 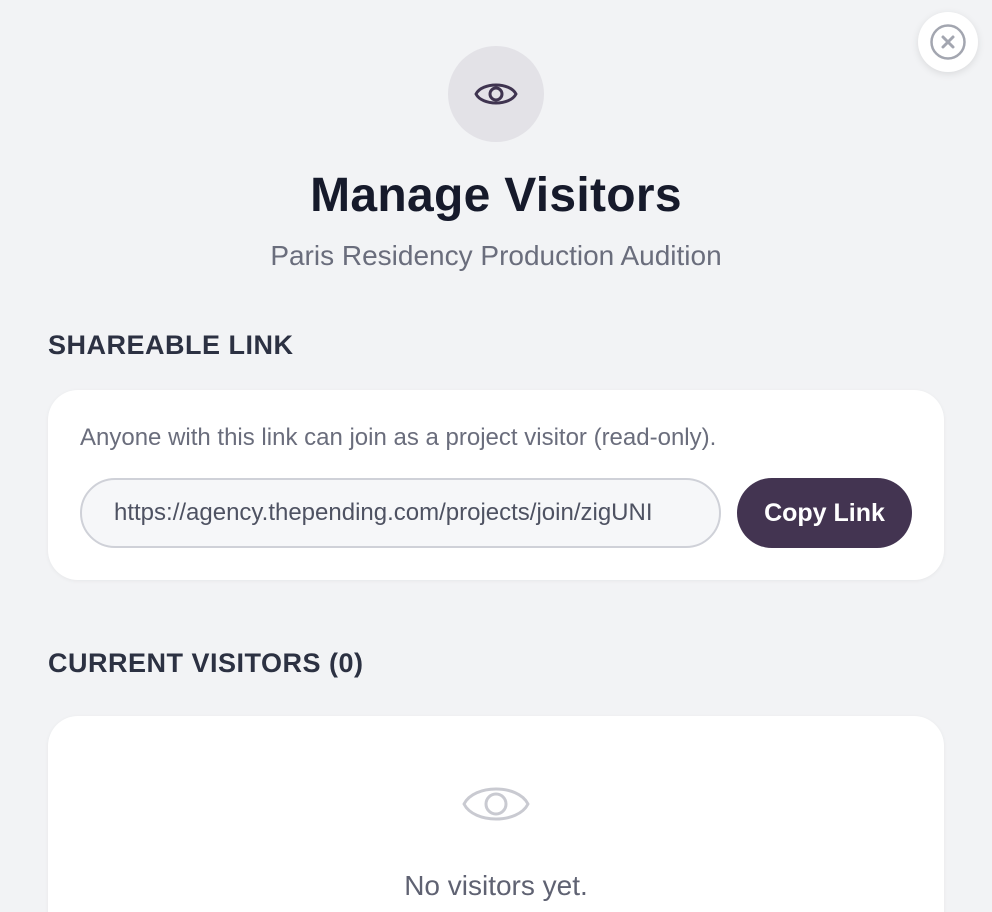 I want to click on close-icon, so click(x=948, y=42).